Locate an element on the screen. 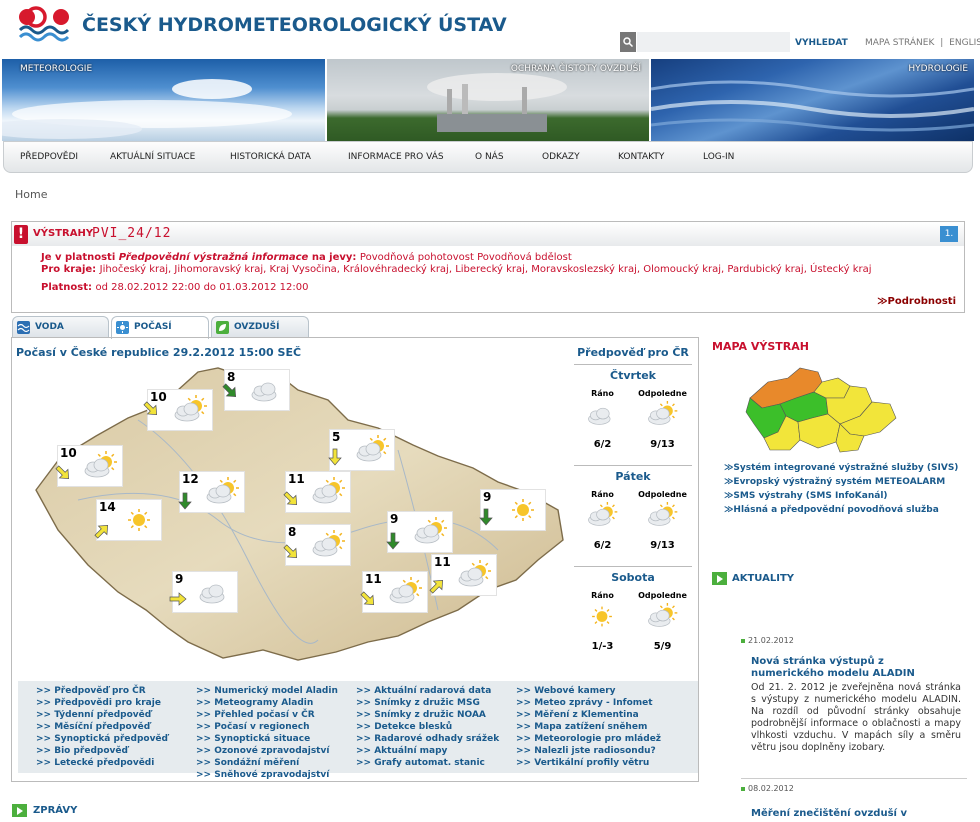  weather-link: >> Synoptická situace is located at coordinates (267, 739).